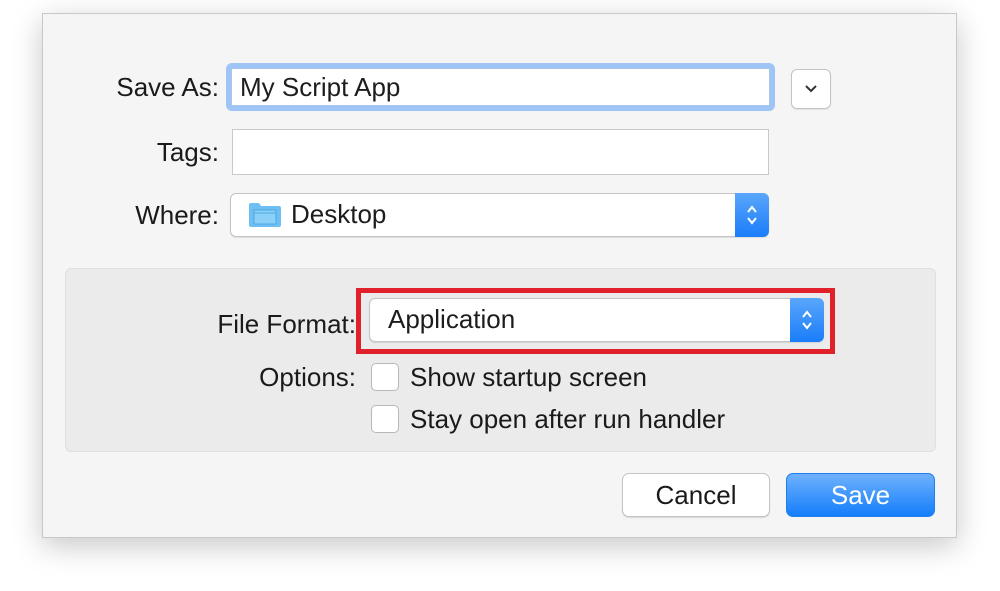 The height and width of the screenshot is (591, 1000). Describe the element at coordinates (177, 215) in the screenshot. I see `where-label: Where:` at that location.